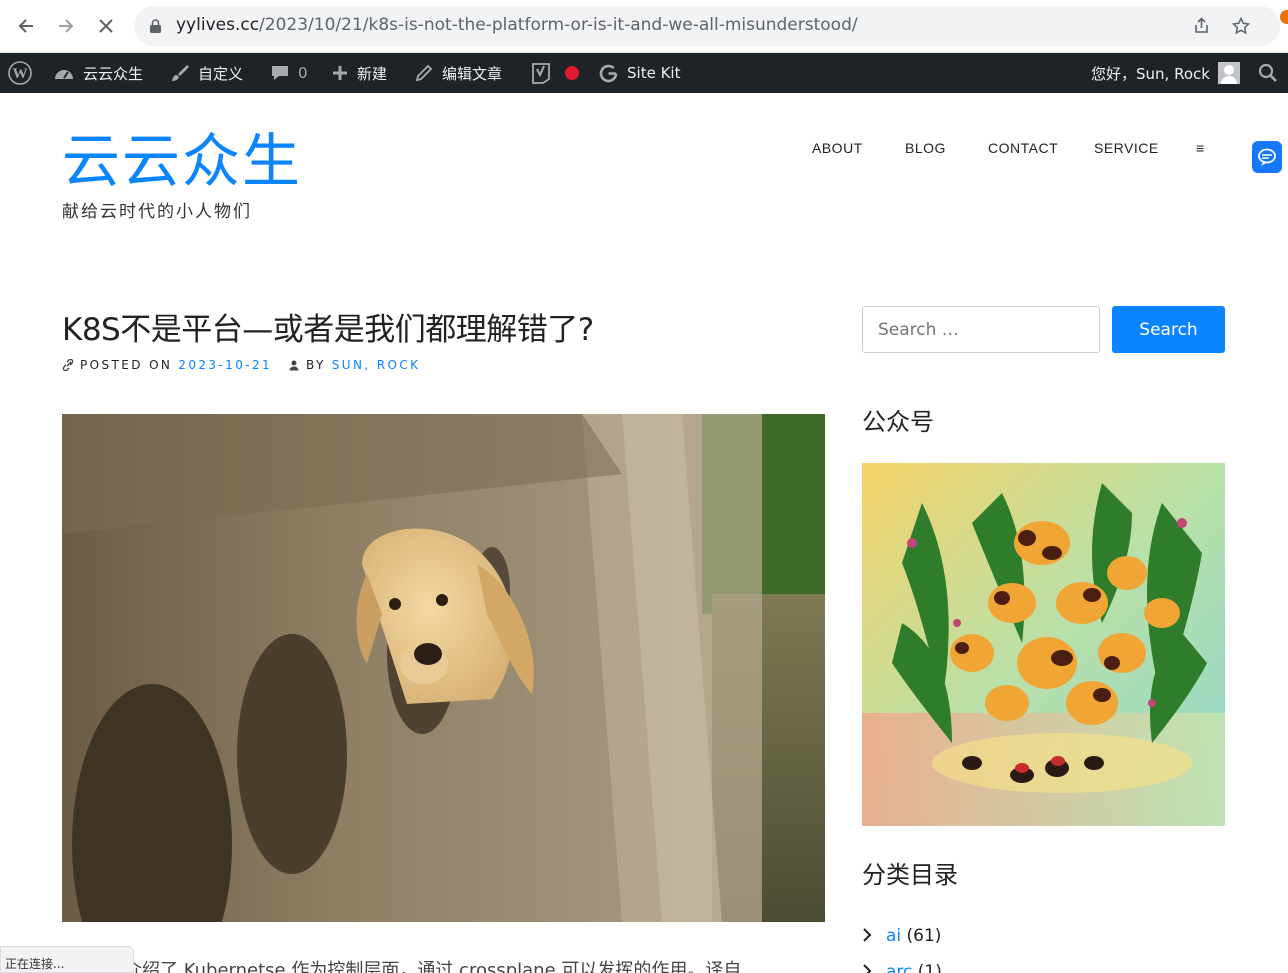  Describe the element at coordinates (472, 73) in the screenshot. I see `adminbar-edit-label: 编辑文章` at that location.